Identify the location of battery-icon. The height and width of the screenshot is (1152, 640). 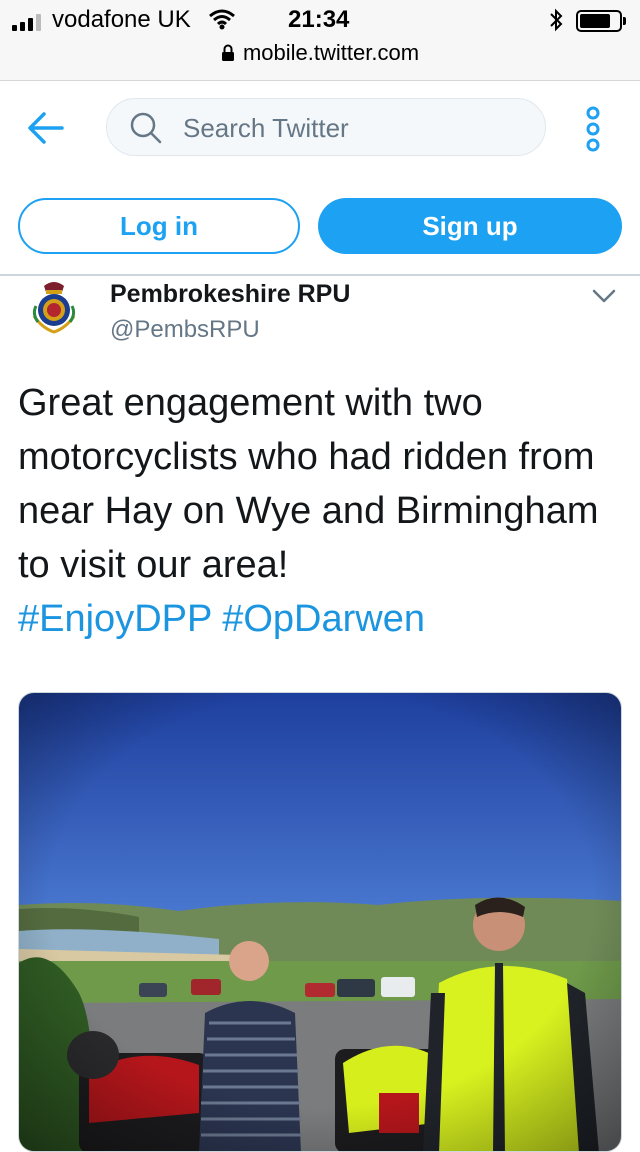
(601, 21).